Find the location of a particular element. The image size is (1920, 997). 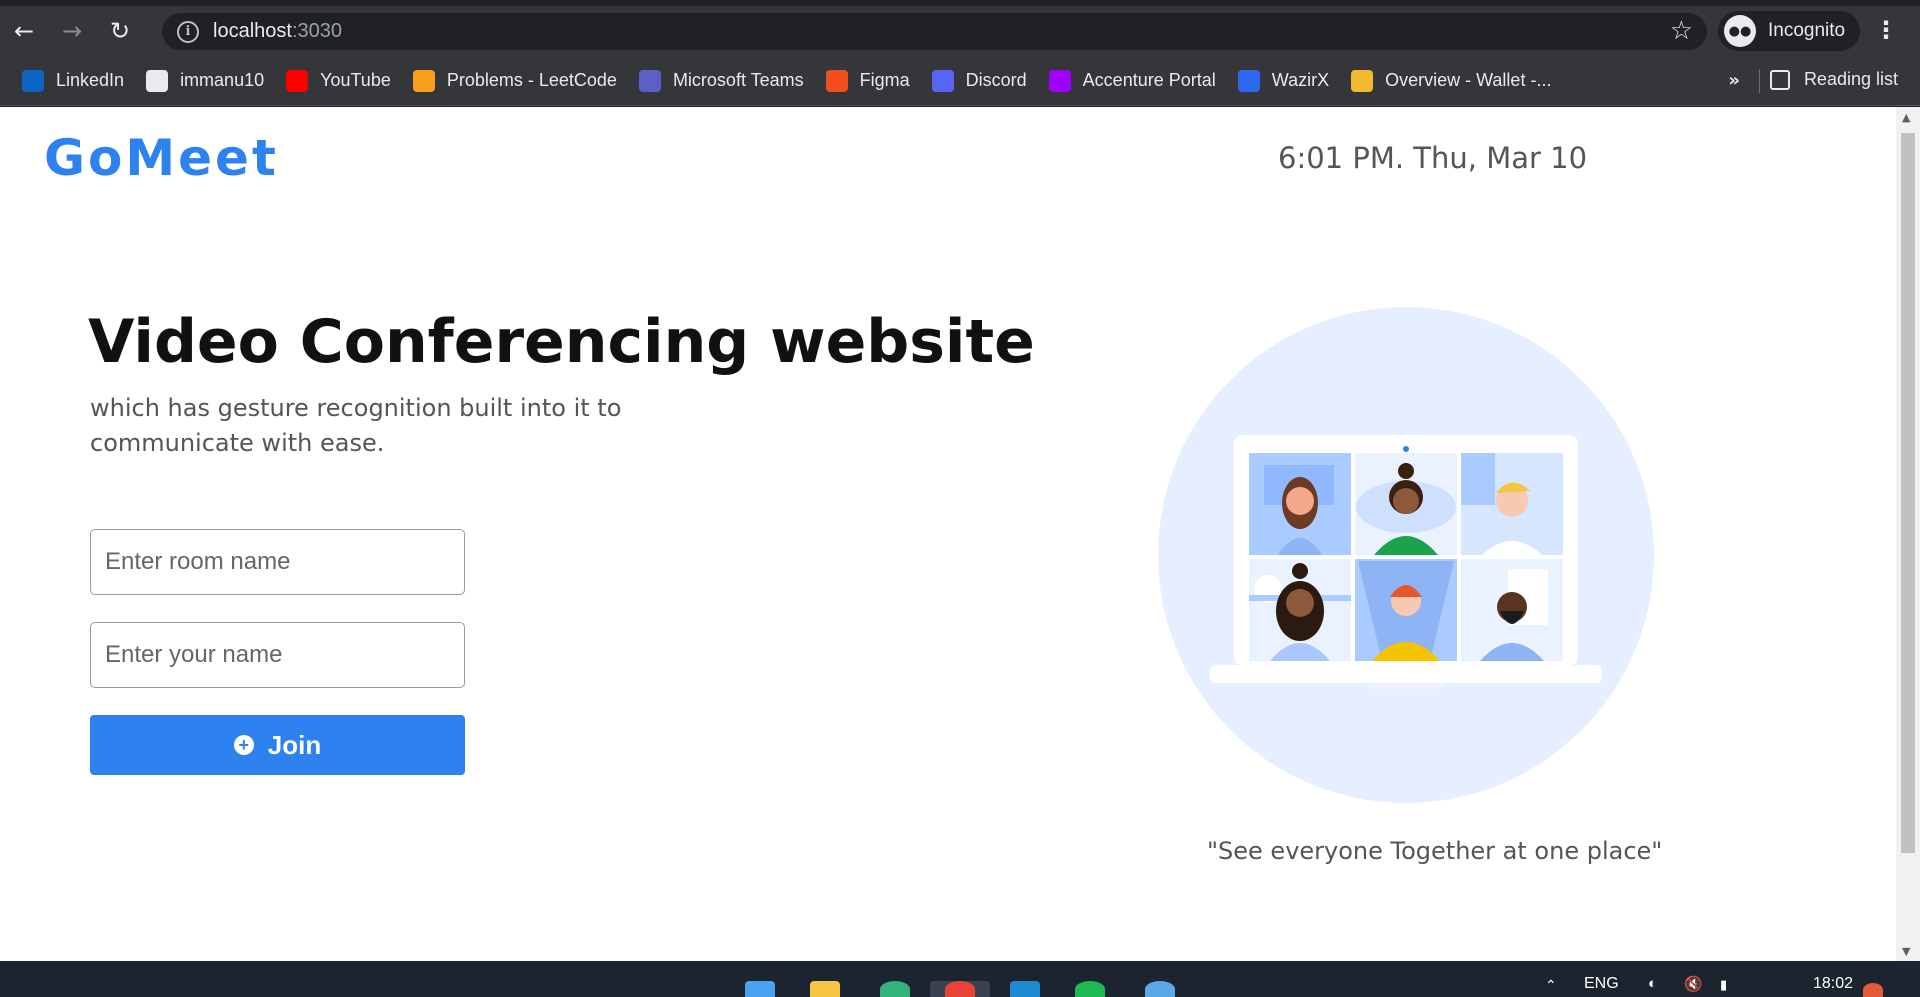

bookmark-item: Accenture Portal is located at coordinates (1132, 80).